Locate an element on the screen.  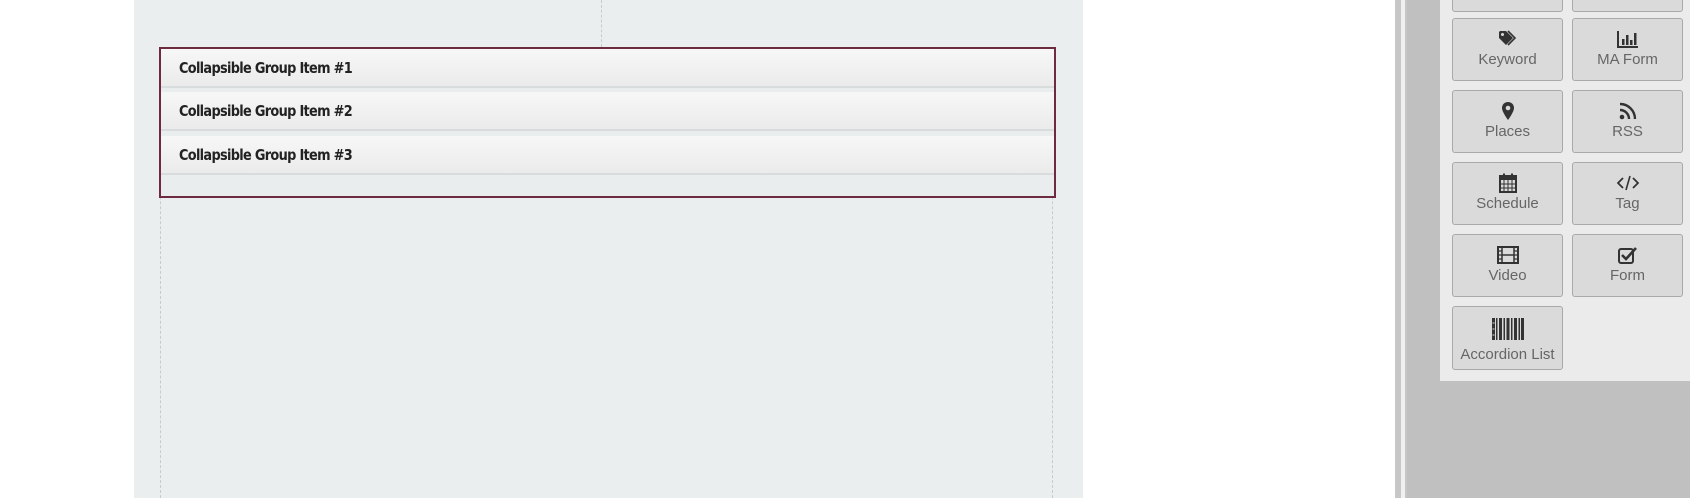
widget-button-ma-form: MA Form is located at coordinates (1627, 49).